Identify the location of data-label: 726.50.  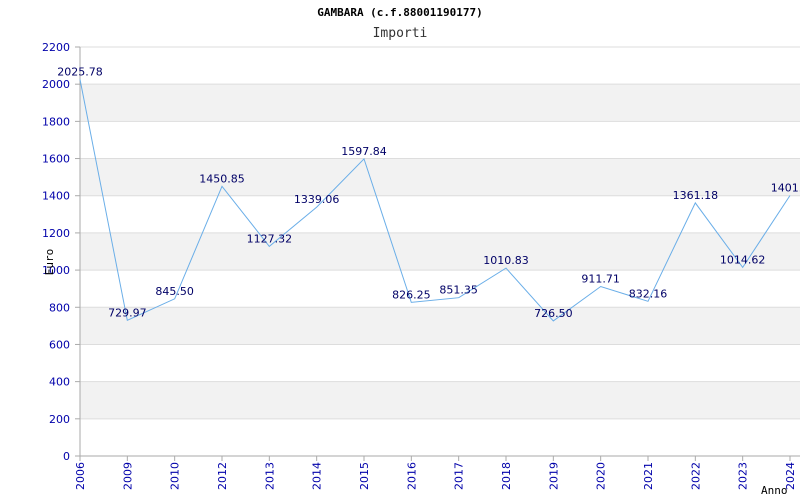
(553, 313).